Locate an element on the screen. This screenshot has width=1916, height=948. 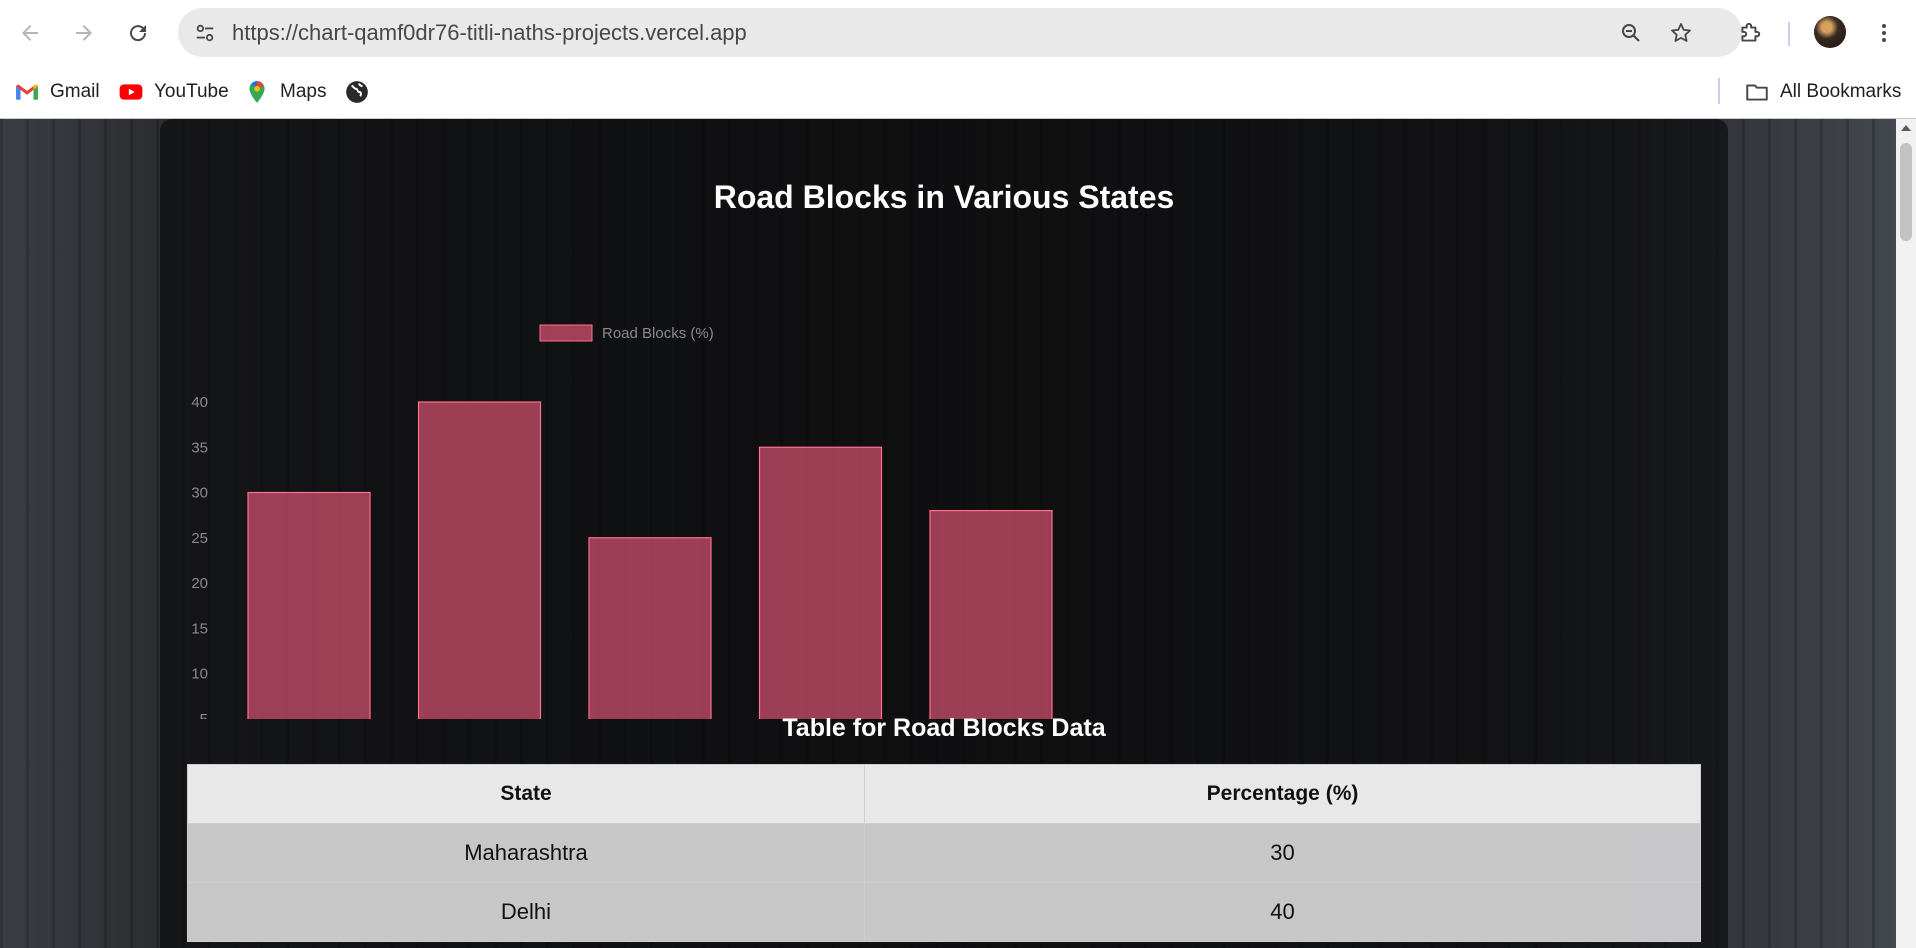
tune-icon is located at coordinates (205, 33).